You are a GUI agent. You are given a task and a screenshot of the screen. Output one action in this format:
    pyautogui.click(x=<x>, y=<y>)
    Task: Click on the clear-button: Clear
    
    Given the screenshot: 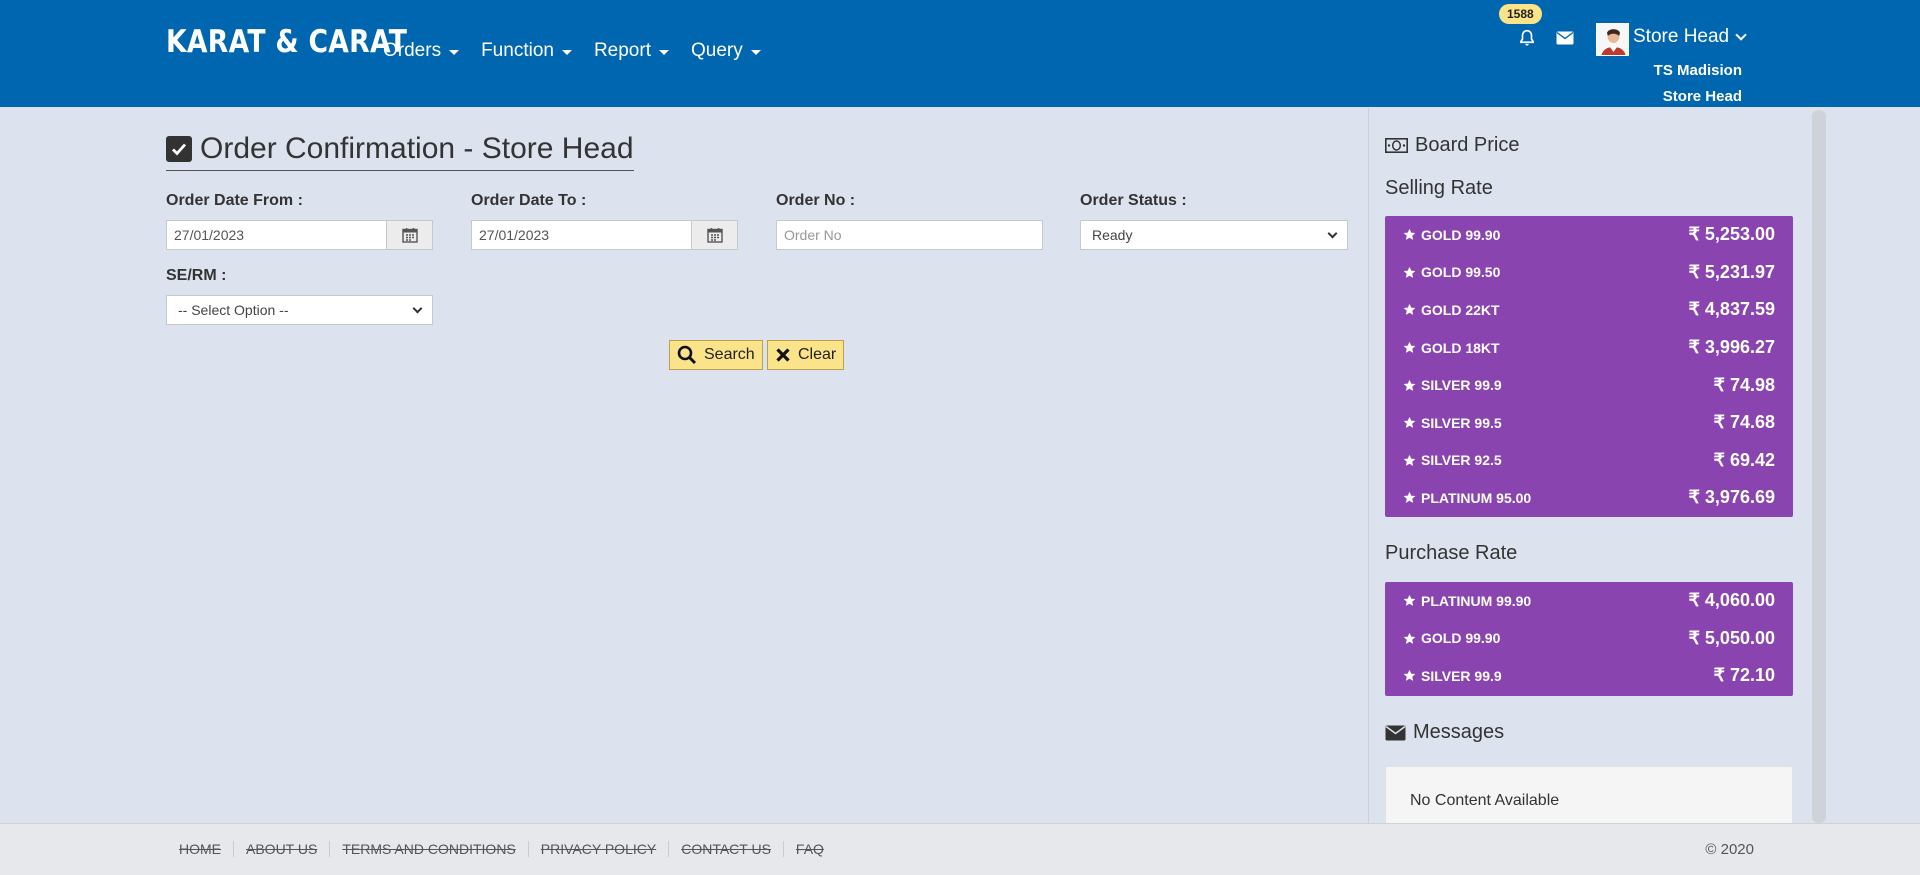 What is the action you would take?
    pyautogui.click(x=806, y=355)
    